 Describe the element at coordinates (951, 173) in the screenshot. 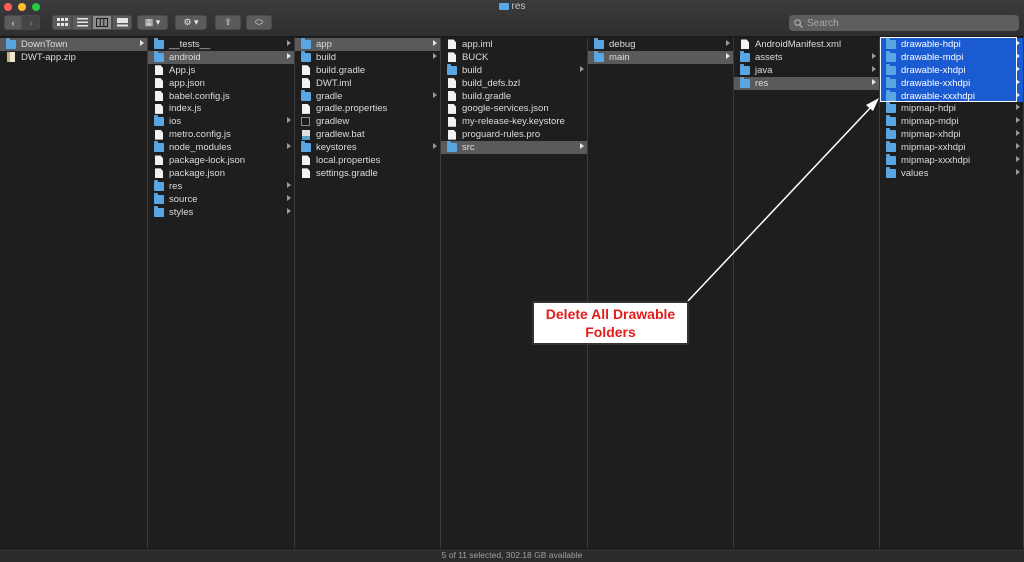

I see `list-item: values` at that location.